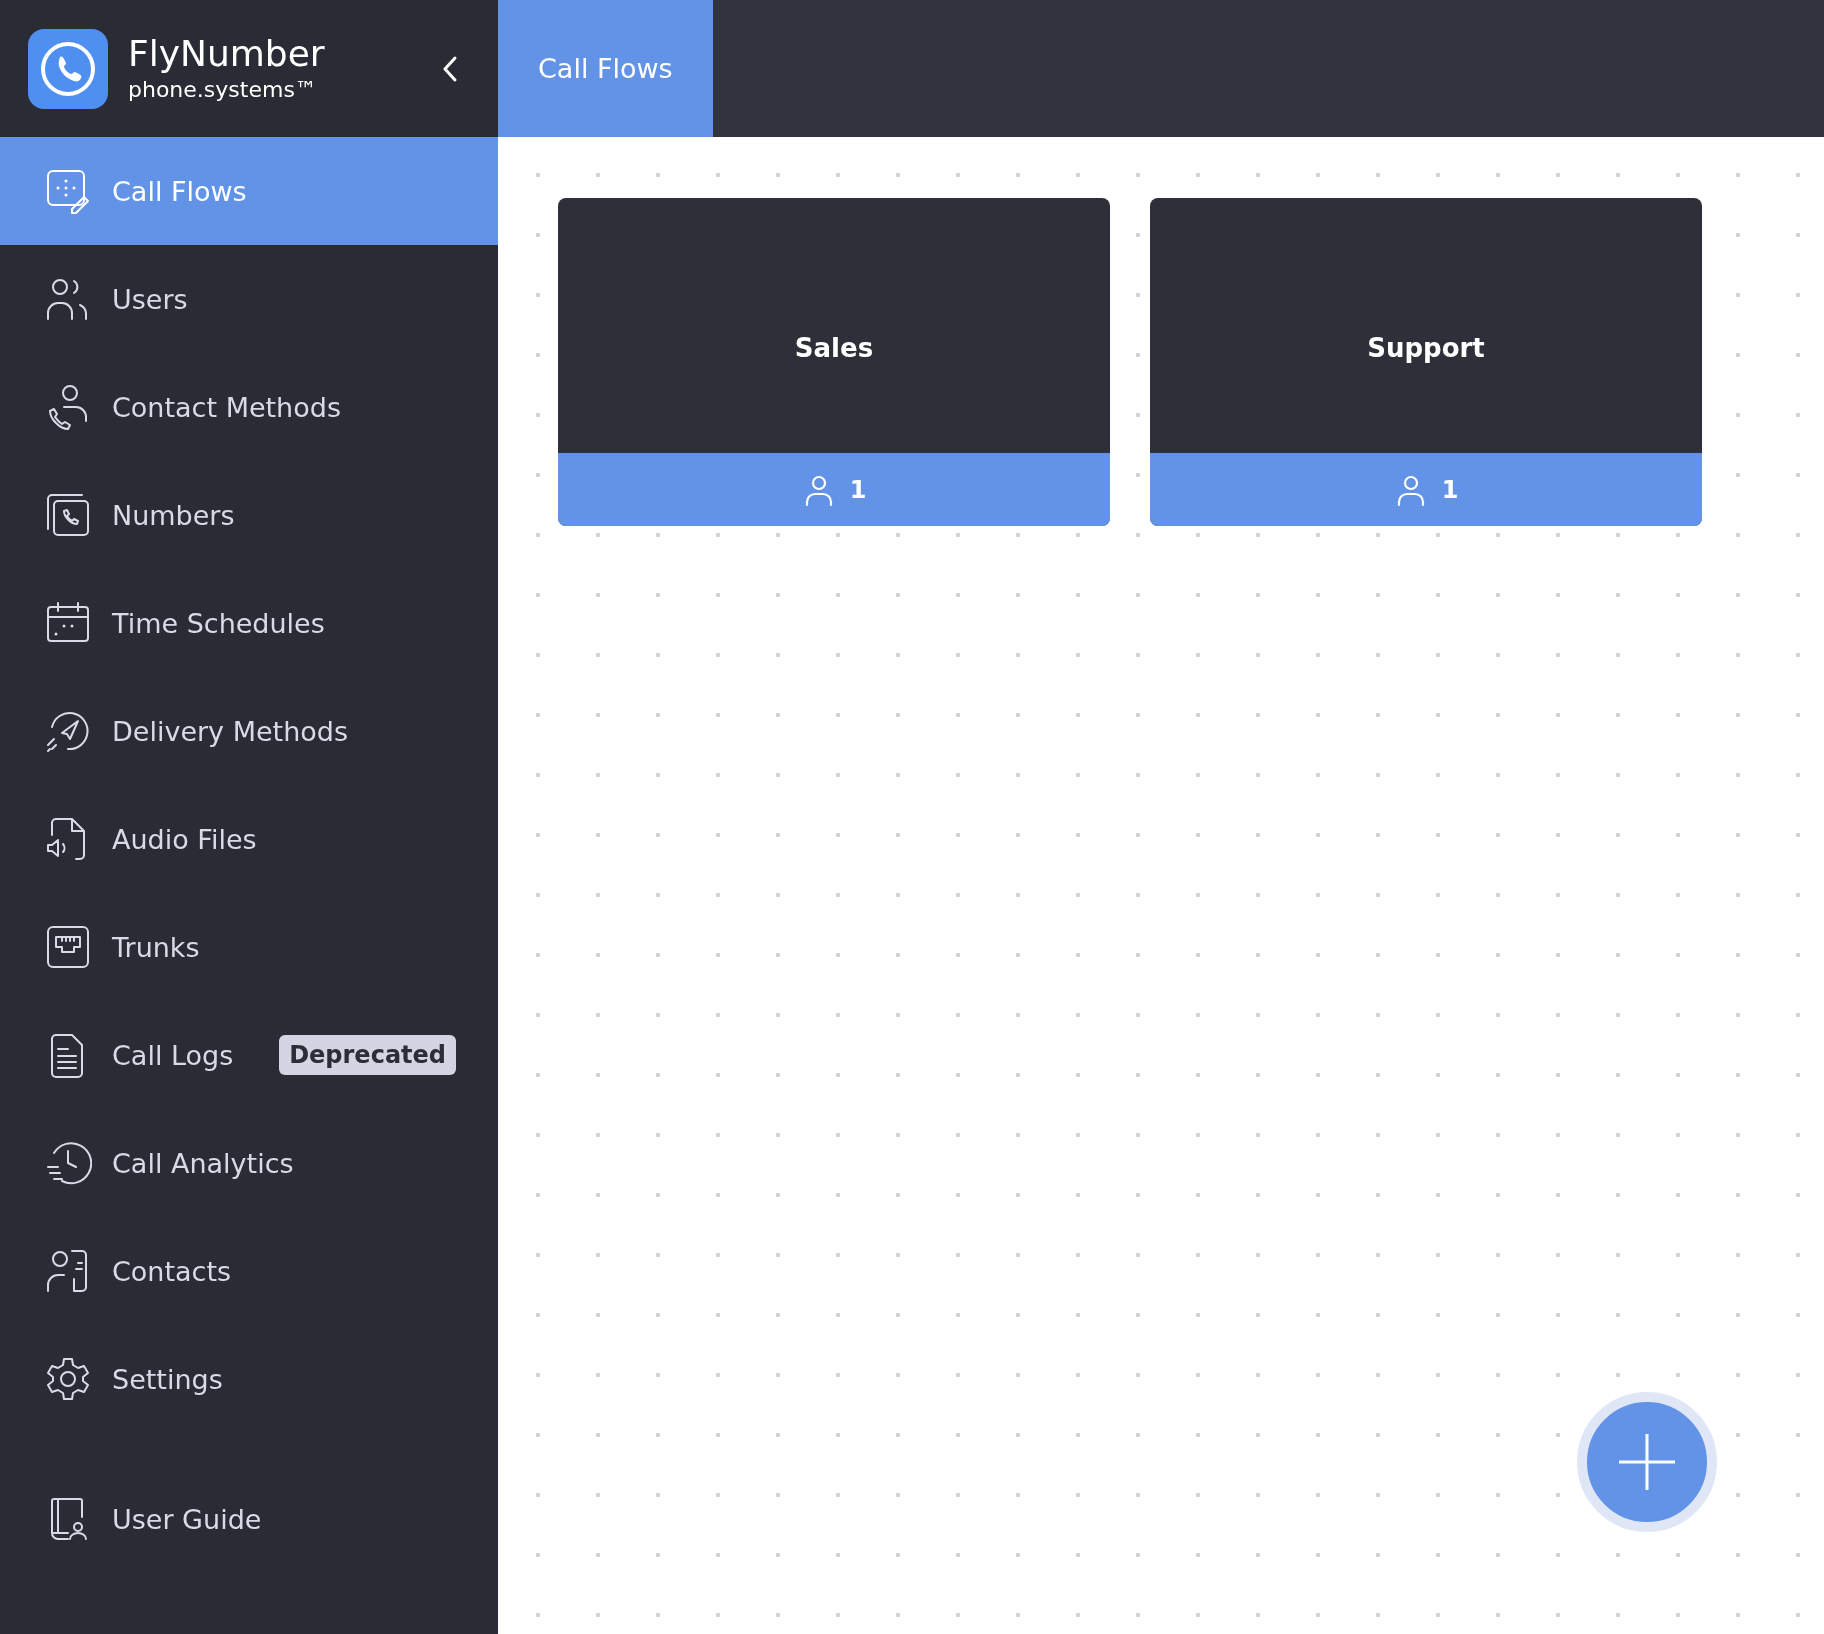  Describe the element at coordinates (249, 515) in the screenshot. I see `sidebar-item: Numbers` at that location.